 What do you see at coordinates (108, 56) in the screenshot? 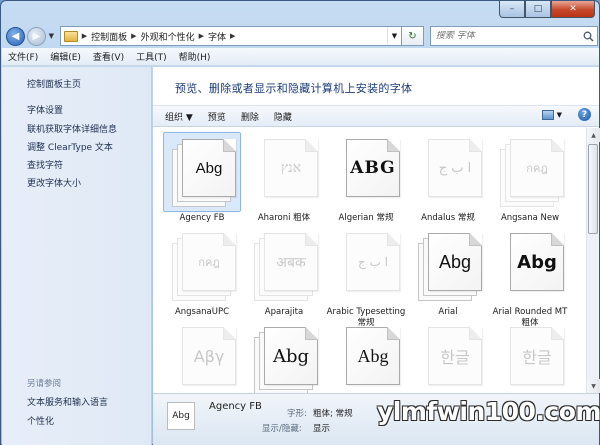
I see `menu-view: 查看(V)` at bounding box center [108, 56].